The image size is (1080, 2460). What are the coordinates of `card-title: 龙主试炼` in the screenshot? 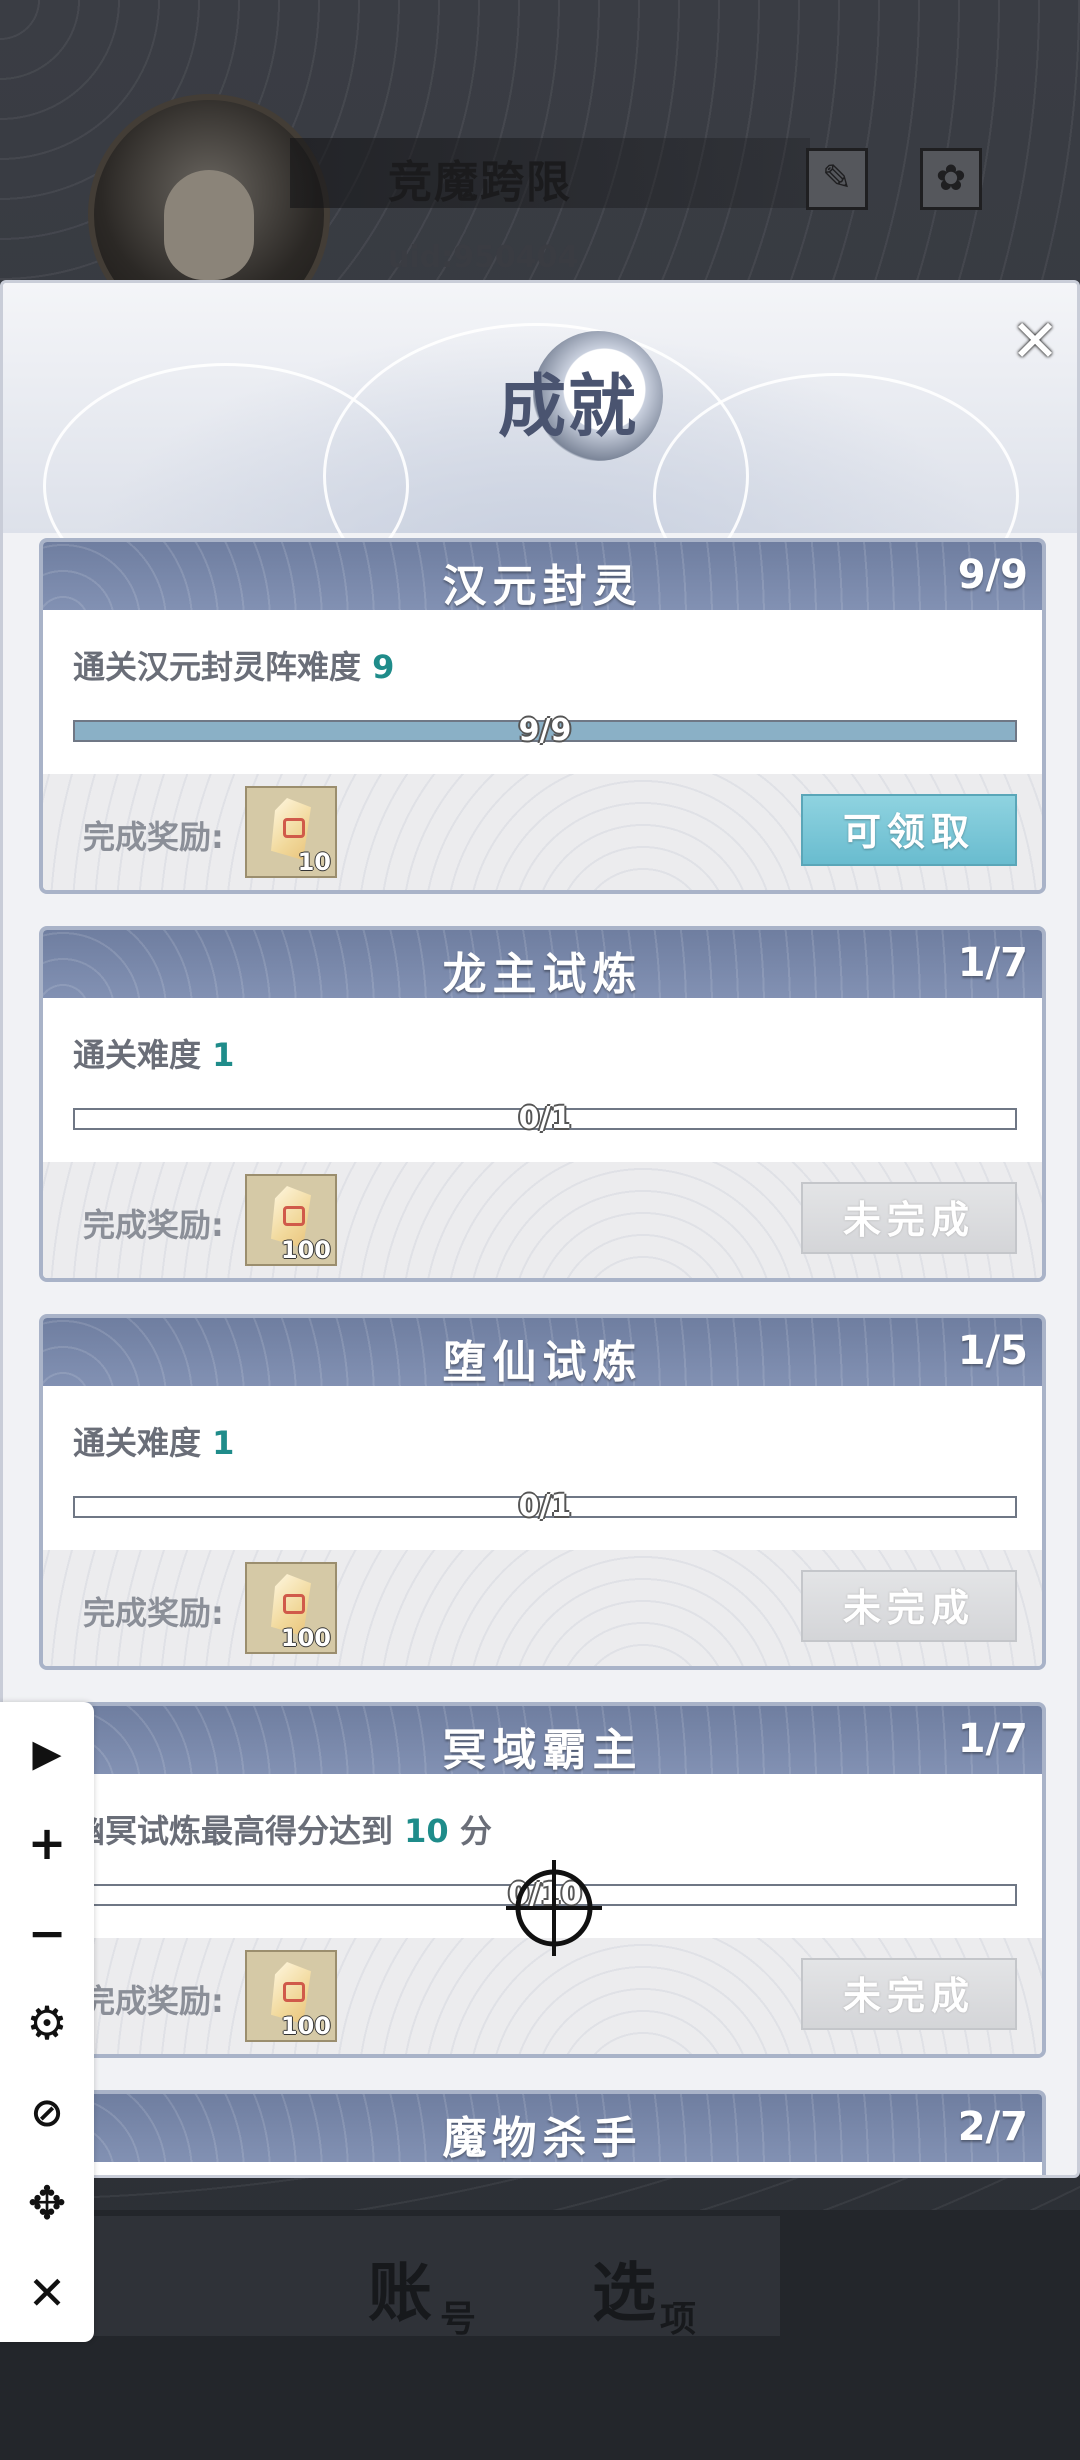 It's located at (542, 974).